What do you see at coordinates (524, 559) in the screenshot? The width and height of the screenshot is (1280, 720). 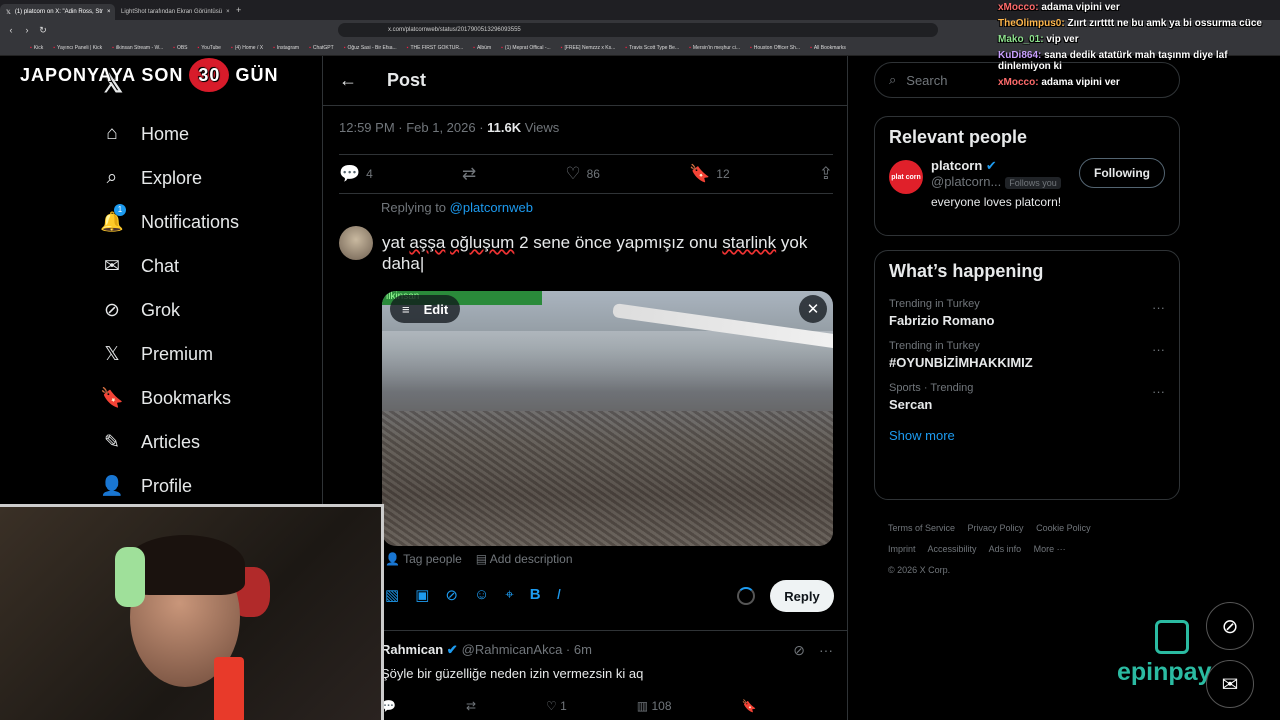 I see `add-description-button: ▤ Add description` at bounding box center [524, 559].